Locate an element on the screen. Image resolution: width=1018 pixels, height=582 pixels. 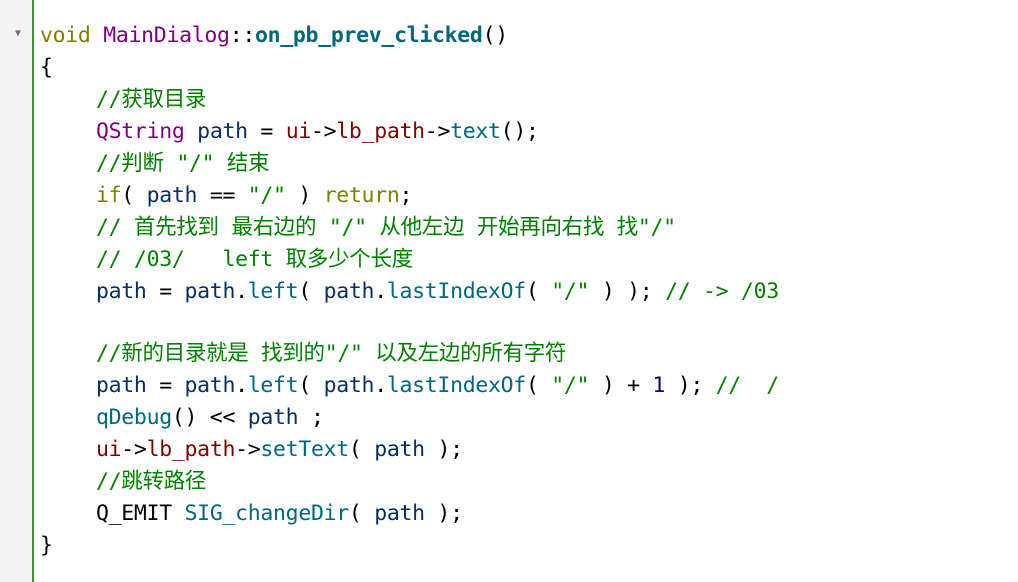
token-comment: //新的目录就是 找到的"/" 以及左边的所有字符 is located at coordinates (331, 353).